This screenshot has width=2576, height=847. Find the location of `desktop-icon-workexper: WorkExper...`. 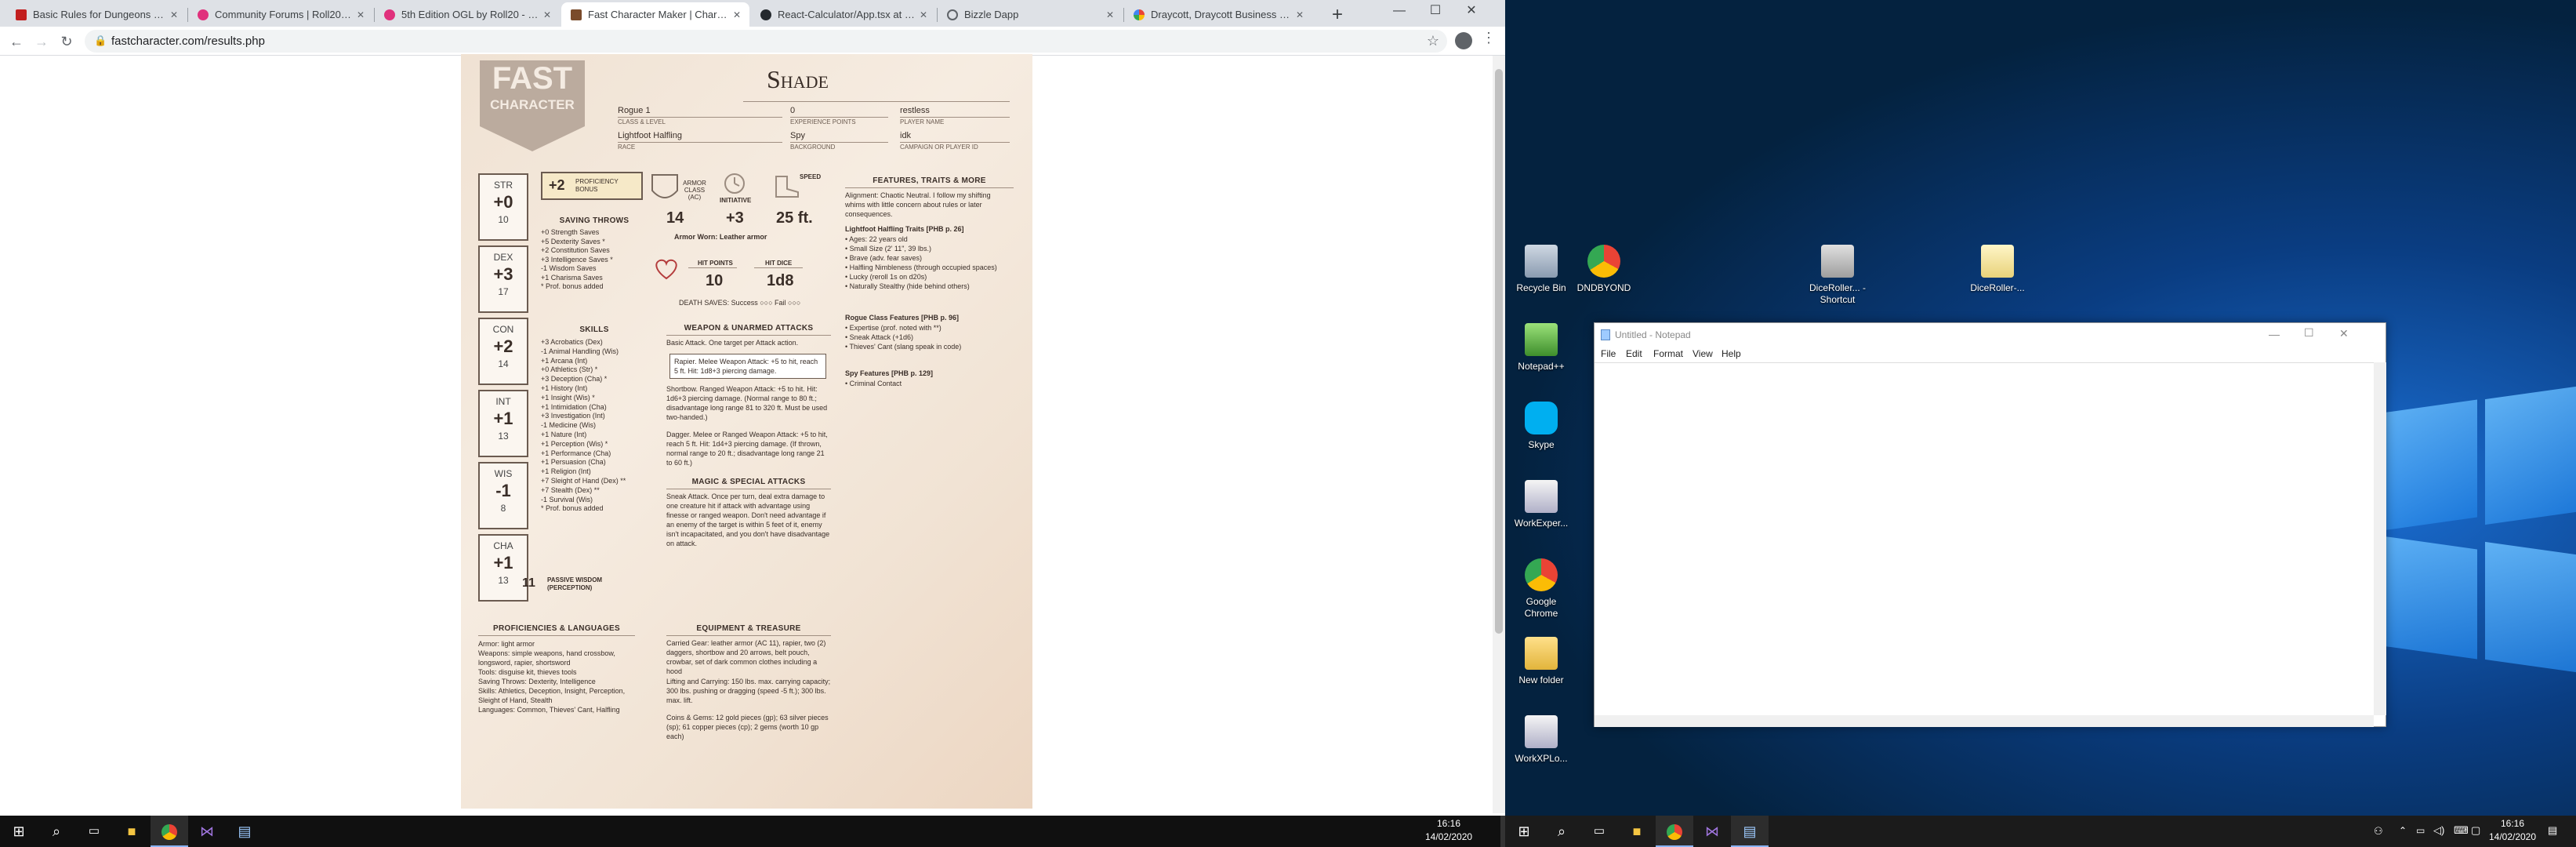

desktop-icon-workexper: WorkExper... is located at coordinates (1541, 504).